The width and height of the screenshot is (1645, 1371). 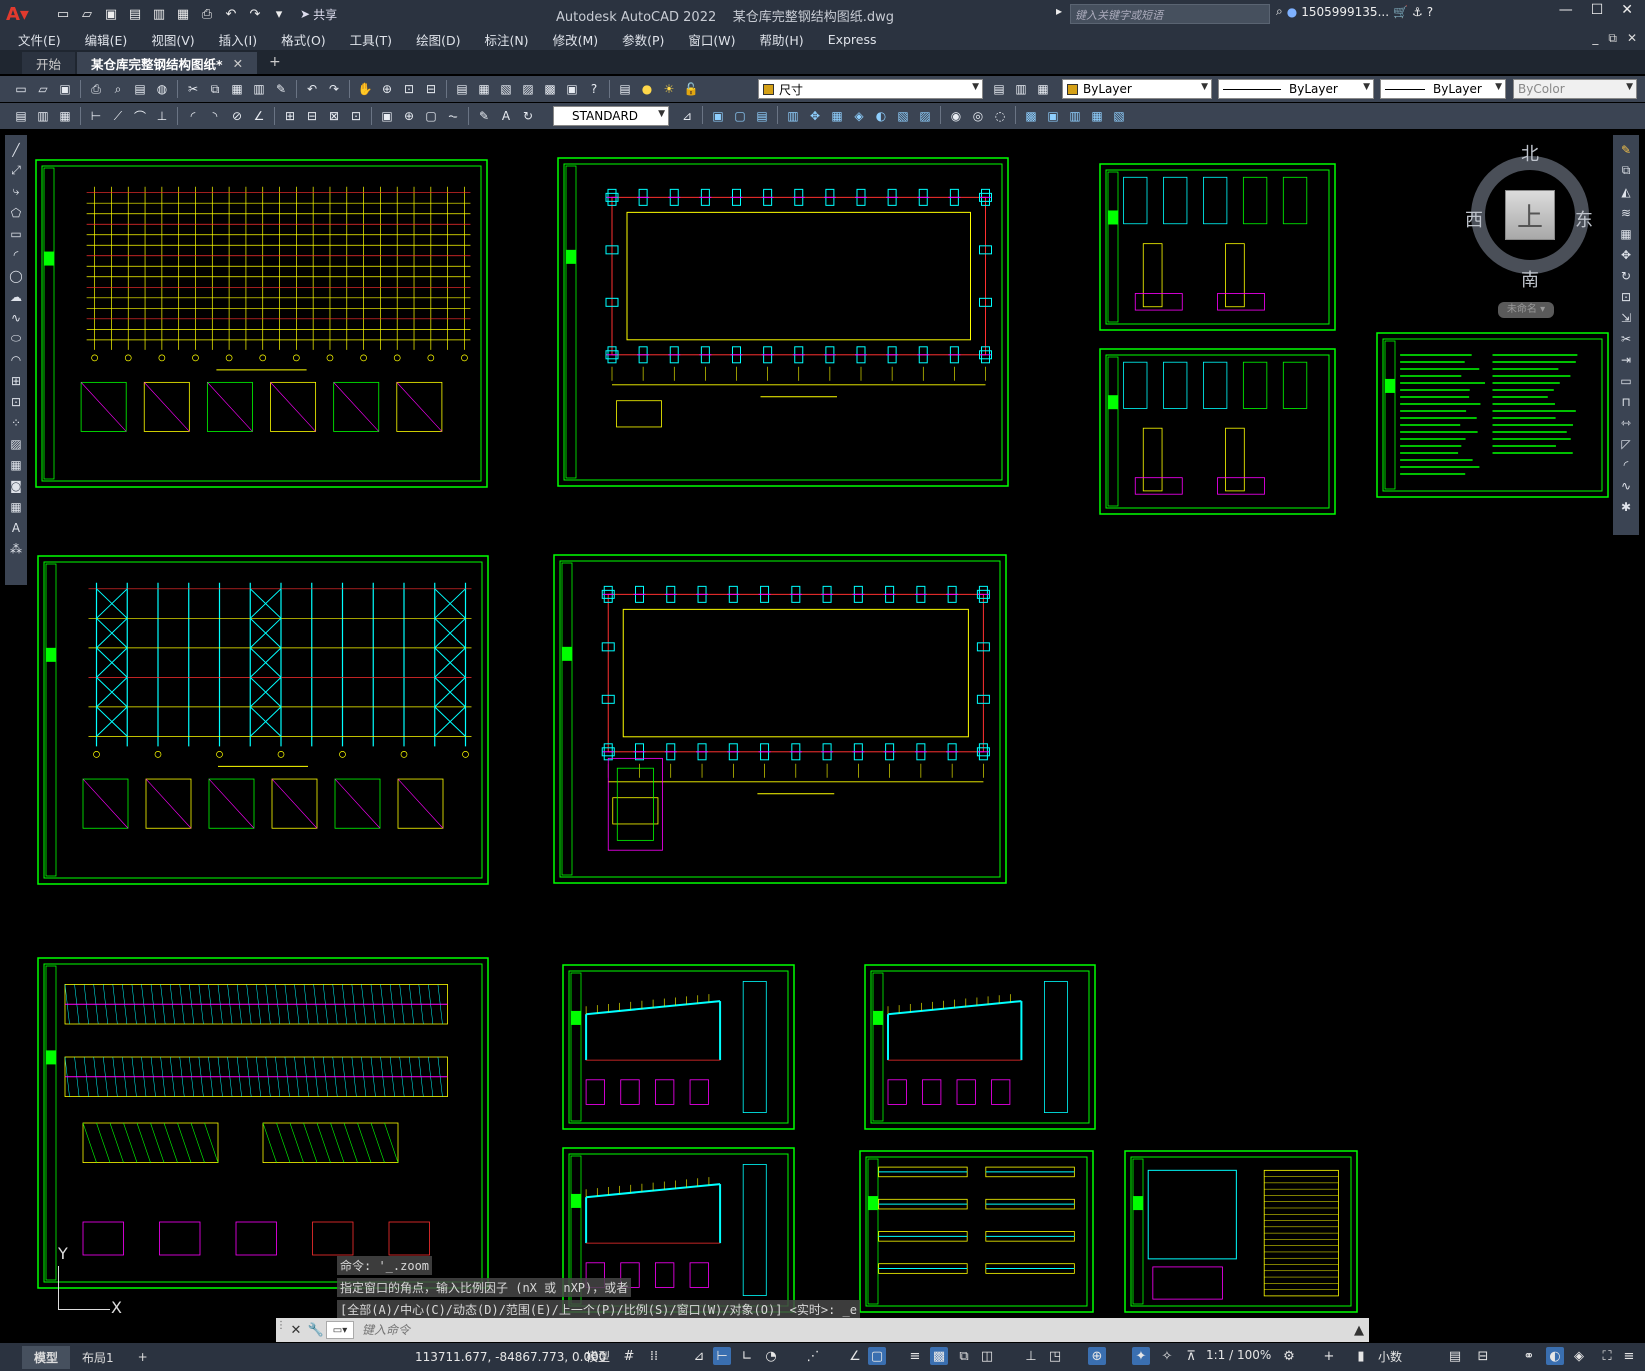 What do you see at coordinates (63, 14) in the screenshot?
I see `new-file-icon: ▭` at bounding box center [63, 14].